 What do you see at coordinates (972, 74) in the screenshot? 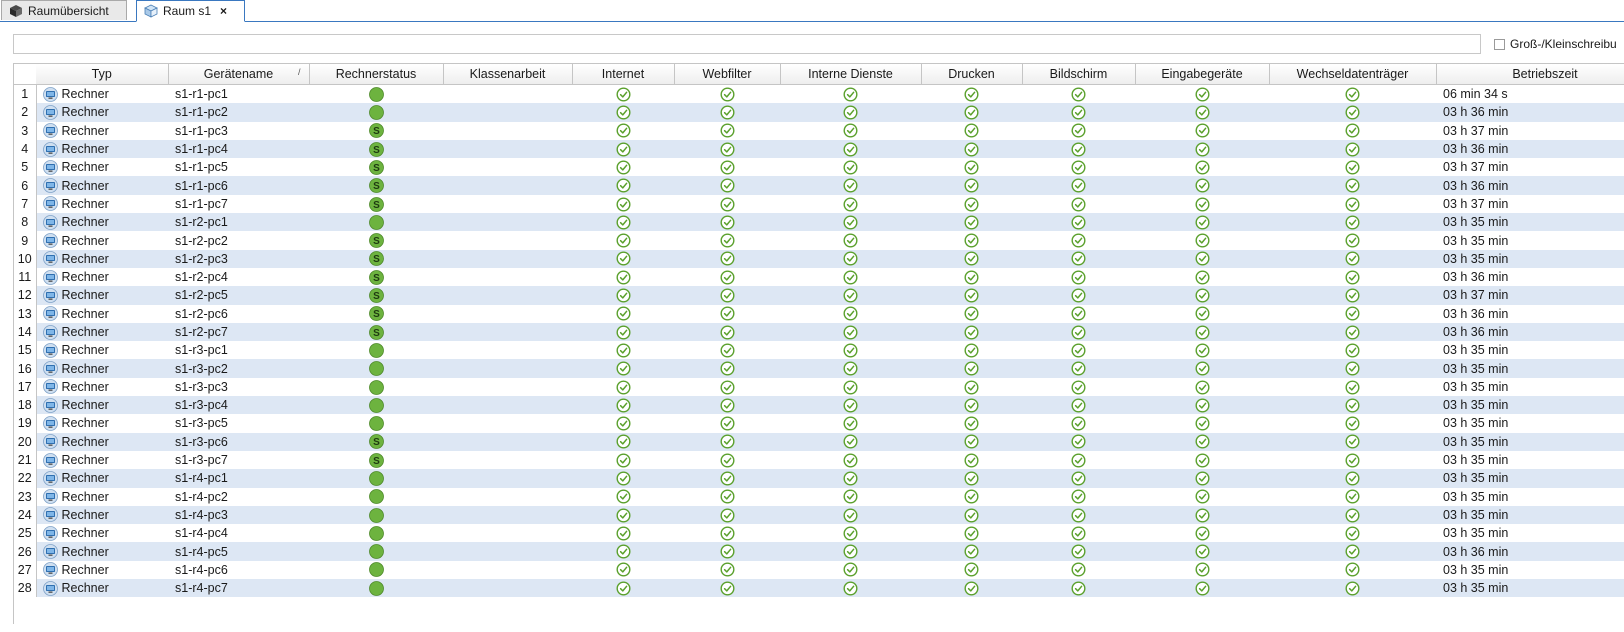
I see `column-header-drucken: Drucken` at bounding box center [972, 74].